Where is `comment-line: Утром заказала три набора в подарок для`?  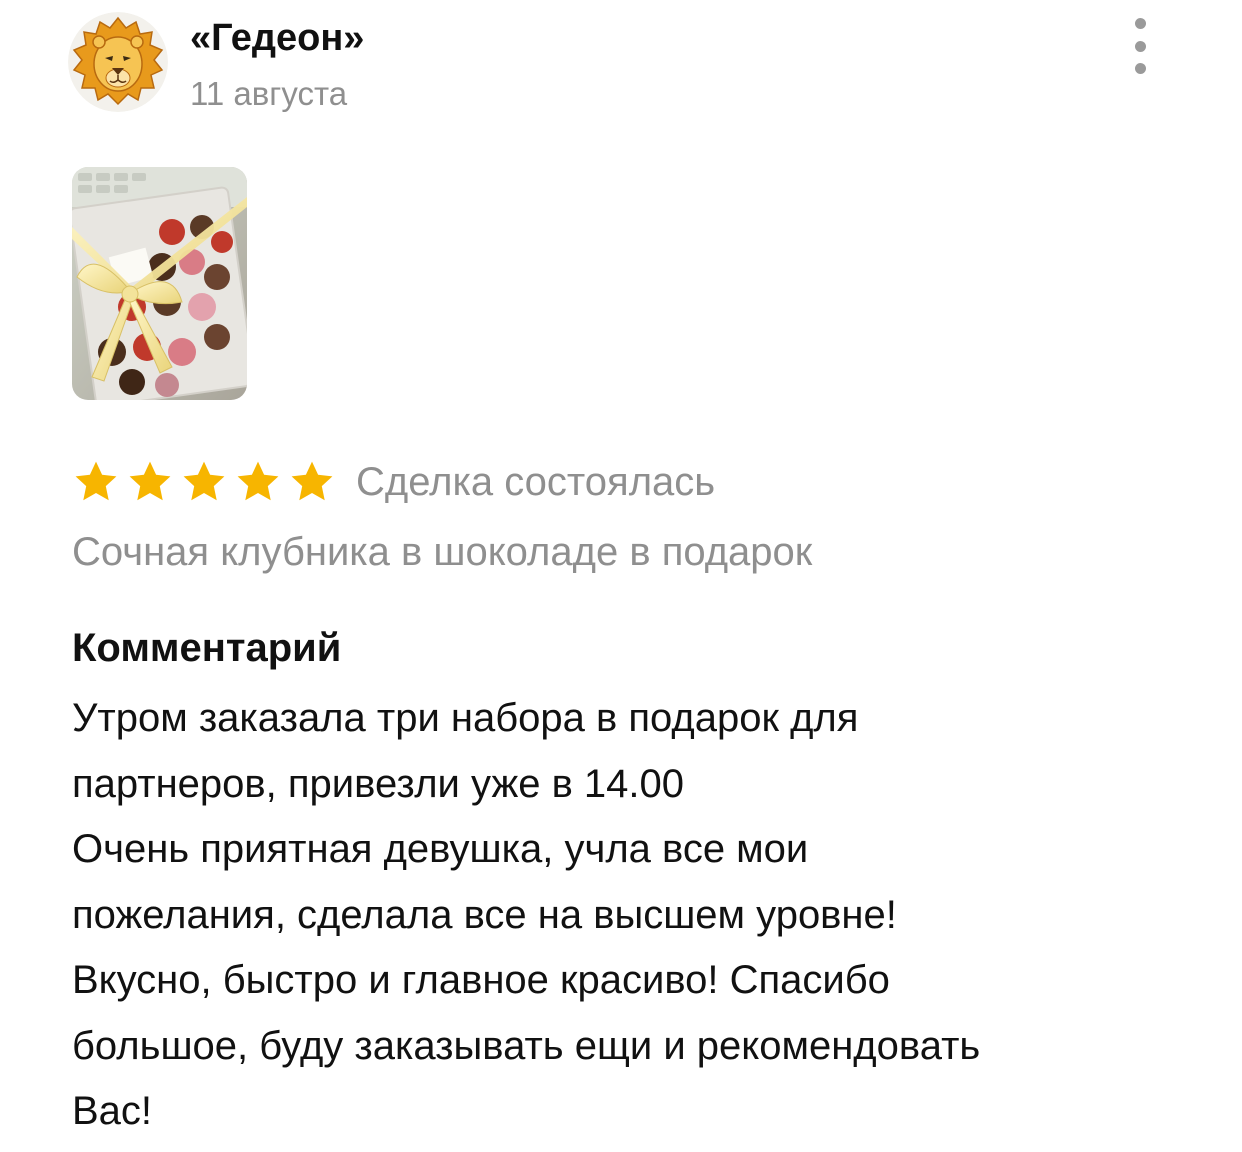
comment-line: Утром заказала три набора в подарок для is located at coordinates (465, 718).